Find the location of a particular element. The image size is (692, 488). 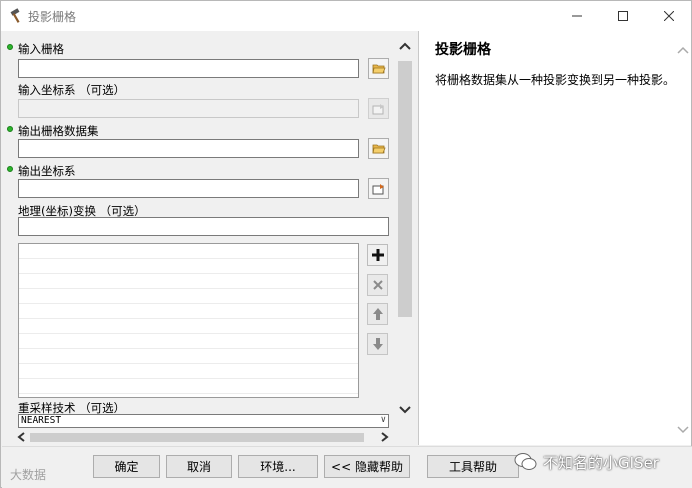

title-bar: 投影栅格 is located at coordinates (346, 16).